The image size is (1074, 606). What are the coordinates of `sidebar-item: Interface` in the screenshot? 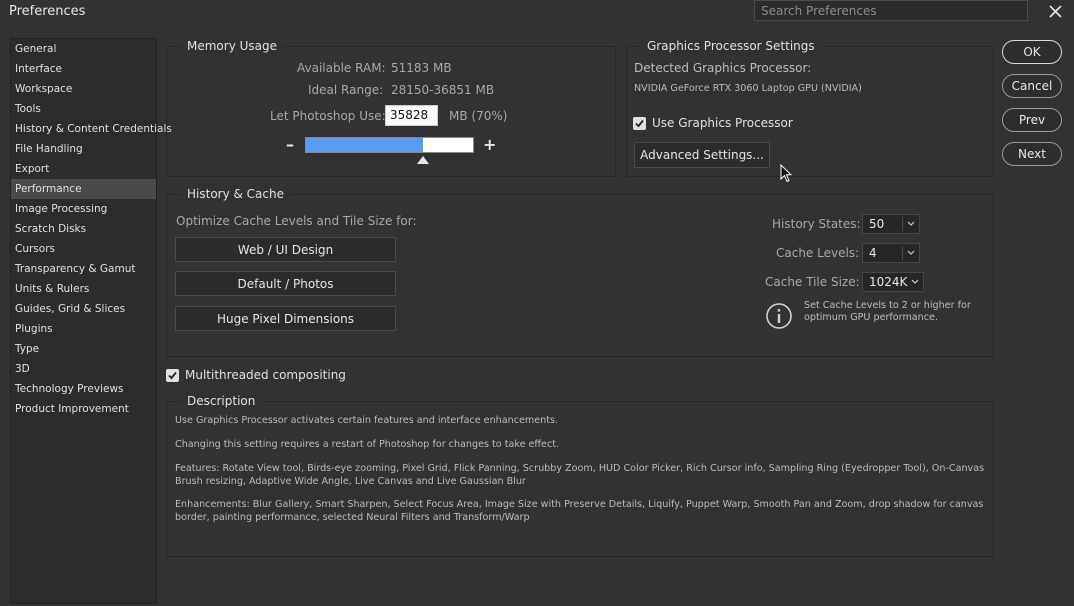 It's located at (83, 69).